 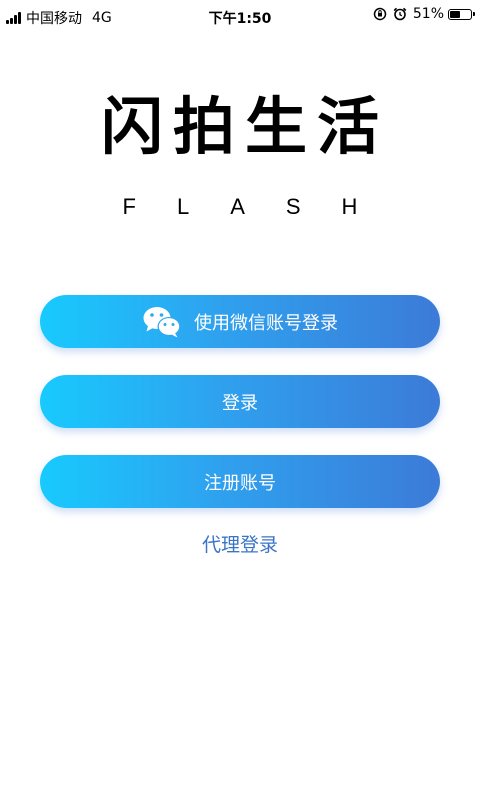 I want to click on status-bar: 中国移动 4G 下午1:50 51%, so click(x=240, y=17).